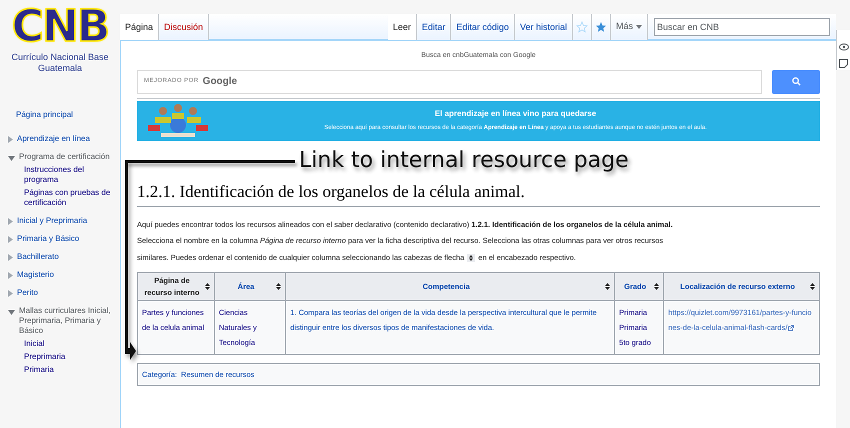 The image size is (850, 428). Describe the element at coordinates (543, 27) in the screenshot. I see `page-tab: Ver historial` at that location.